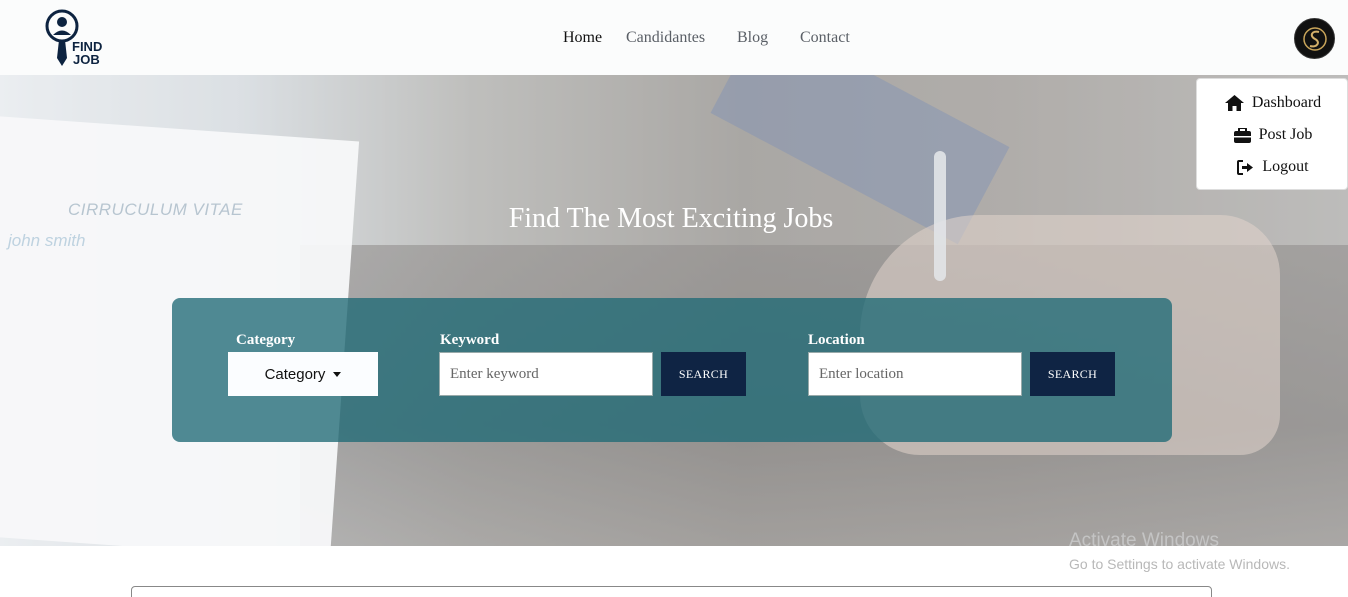 Image resolution: width=1348 pixels, height=597 pixels. What do you see at coordinates (266, 340) in the screenshot?
I see `category-label: Category` at bounding box center [266, 340].